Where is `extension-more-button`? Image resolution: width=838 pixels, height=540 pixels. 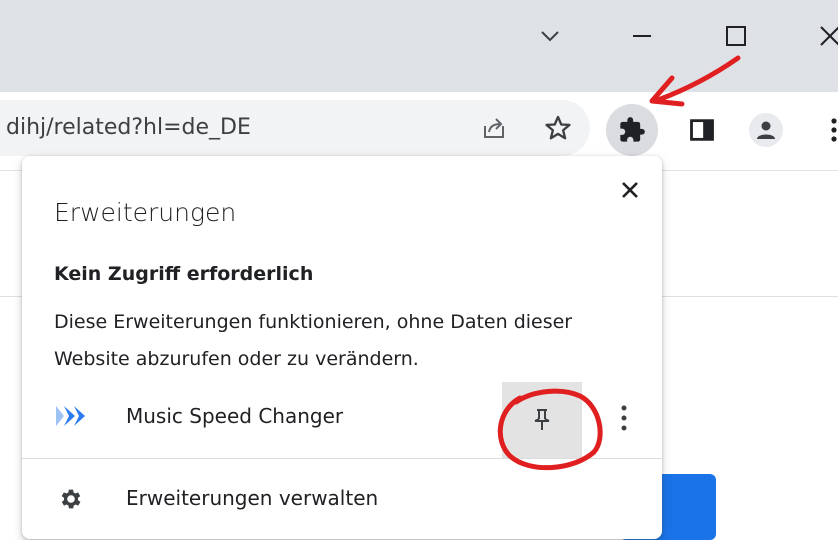 extension-more-button is located at coordinates (624, 418).